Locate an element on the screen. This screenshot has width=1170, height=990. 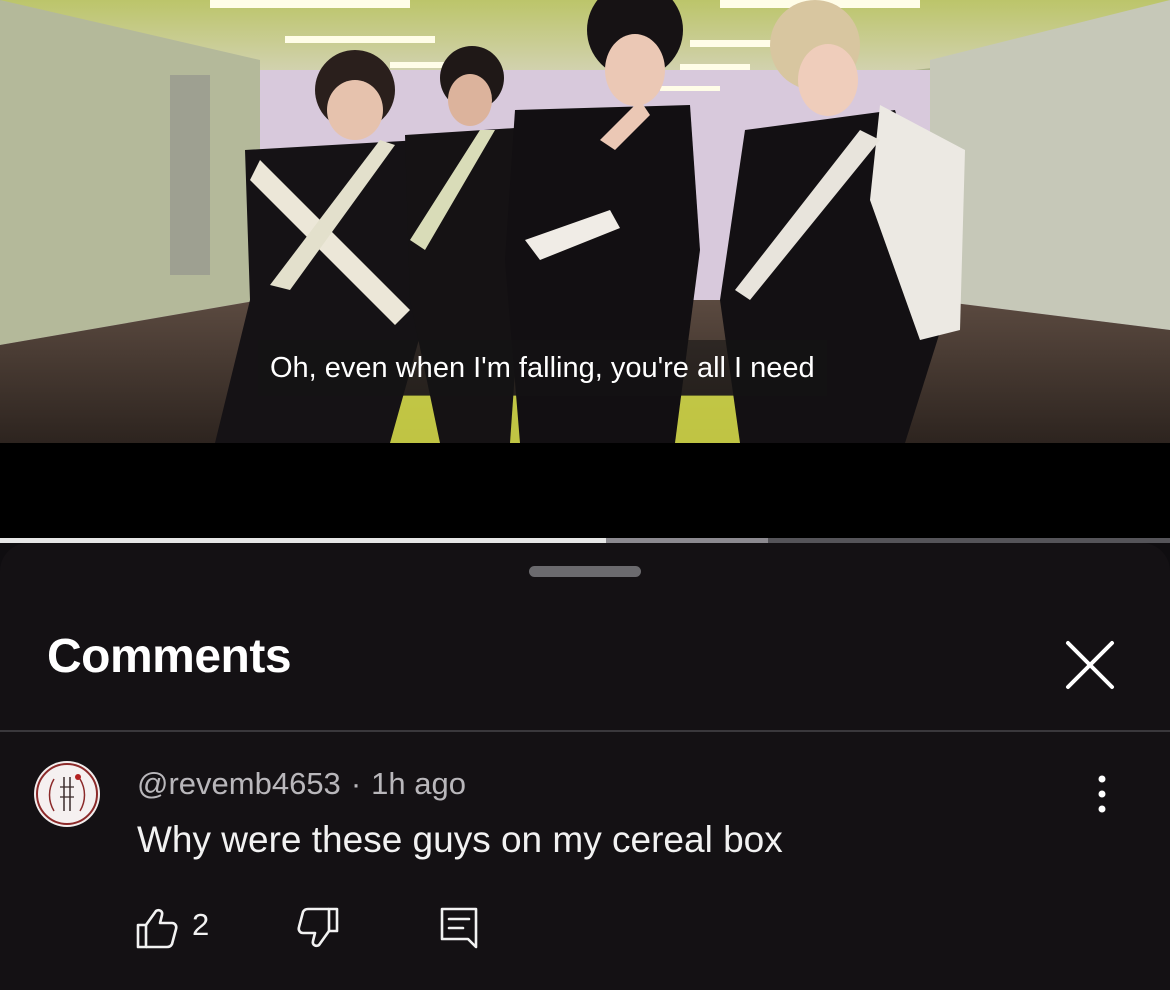
header-divider is located at coordinates (585, 731).